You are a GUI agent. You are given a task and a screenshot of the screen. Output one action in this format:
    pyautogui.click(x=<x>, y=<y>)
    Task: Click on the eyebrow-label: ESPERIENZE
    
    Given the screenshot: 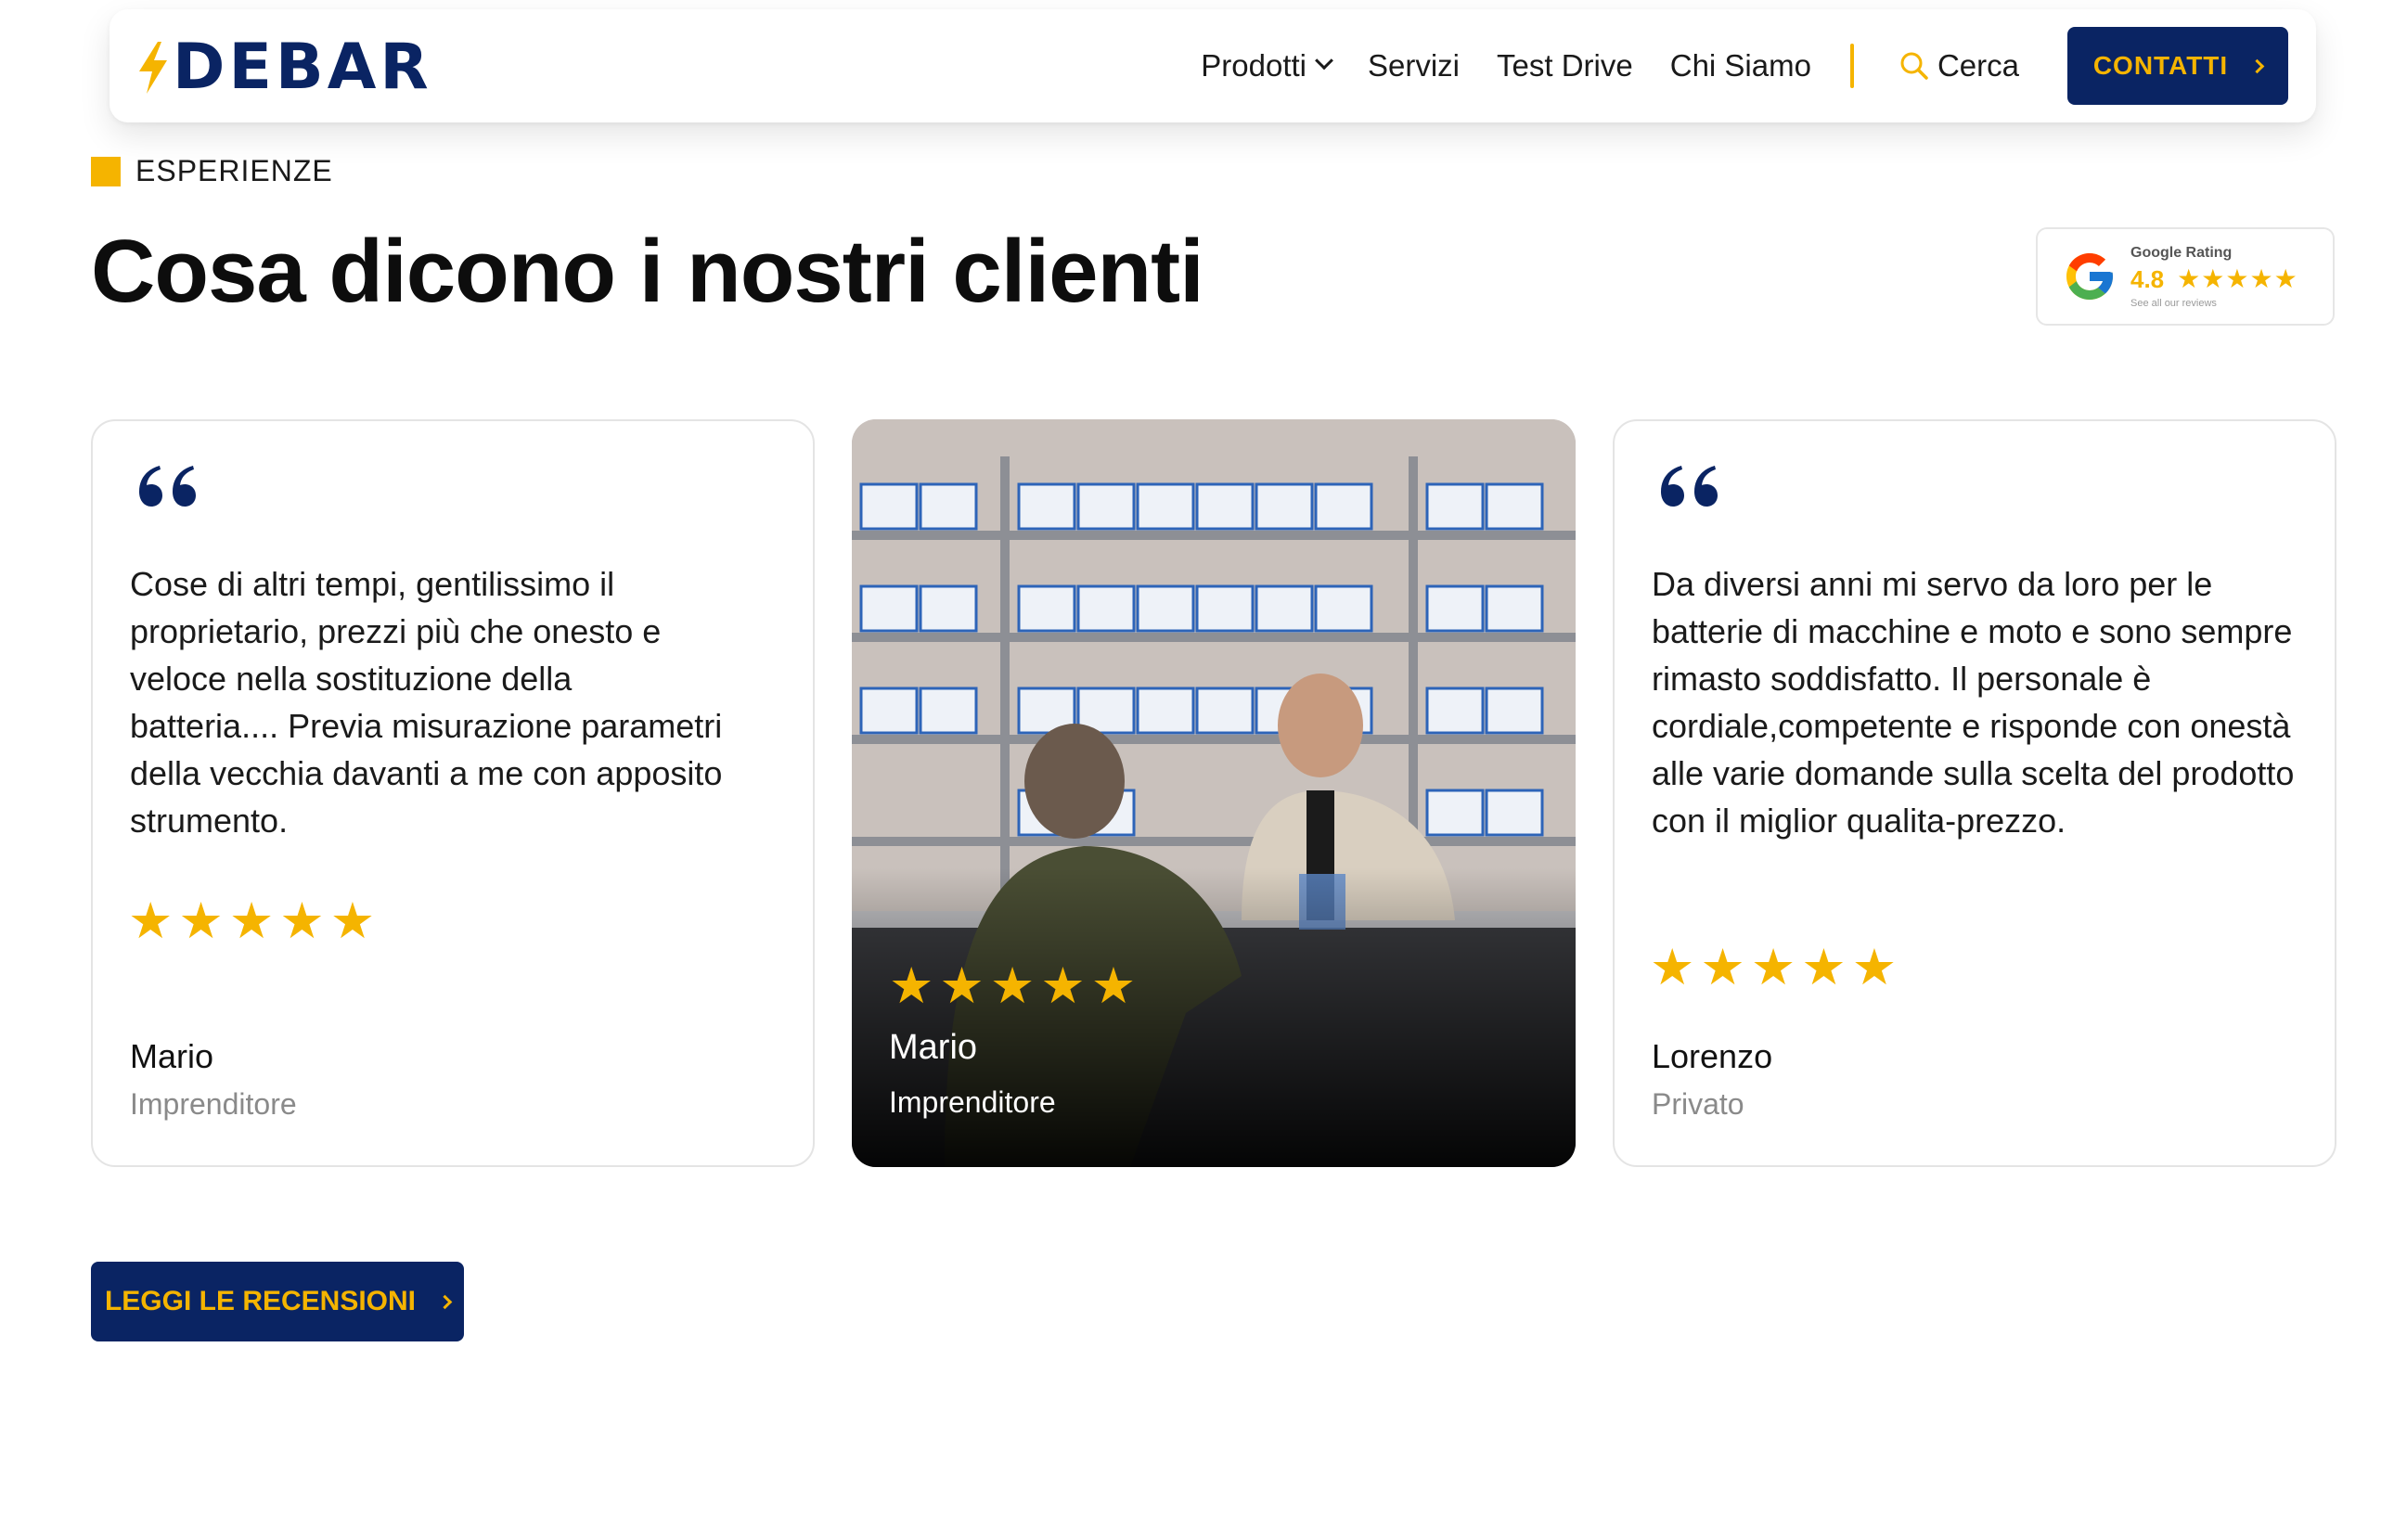 What is the action you would take?
    pyautogui.click(x=234, y=170)
    